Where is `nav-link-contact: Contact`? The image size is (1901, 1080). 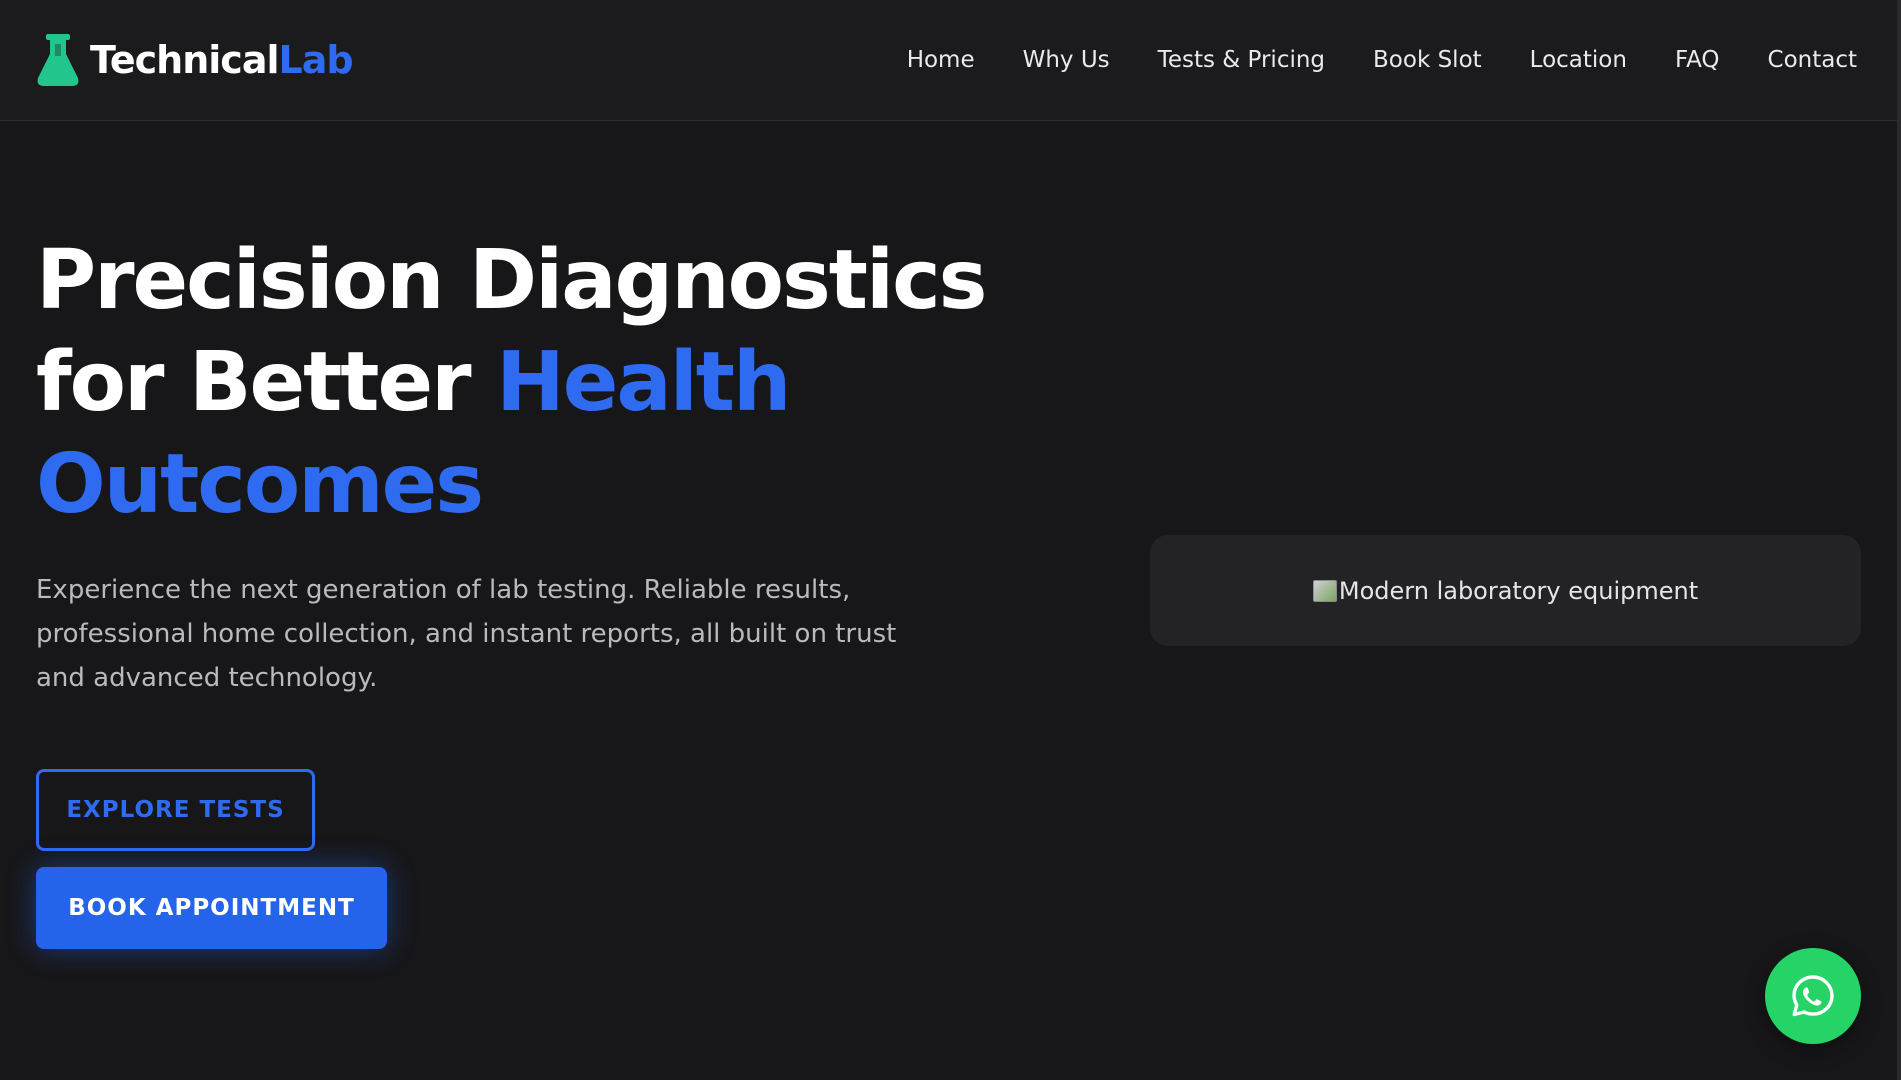
nav-link-contact: Contact is located at coordinates (1812, 60).